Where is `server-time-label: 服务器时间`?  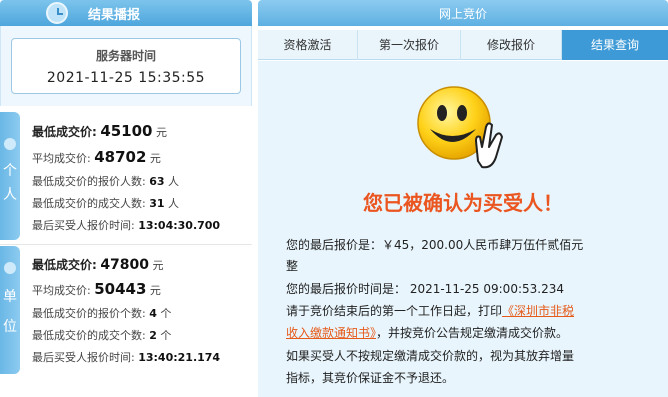 server-time-label: 服务器时间 is located at coordinates (125, 56).